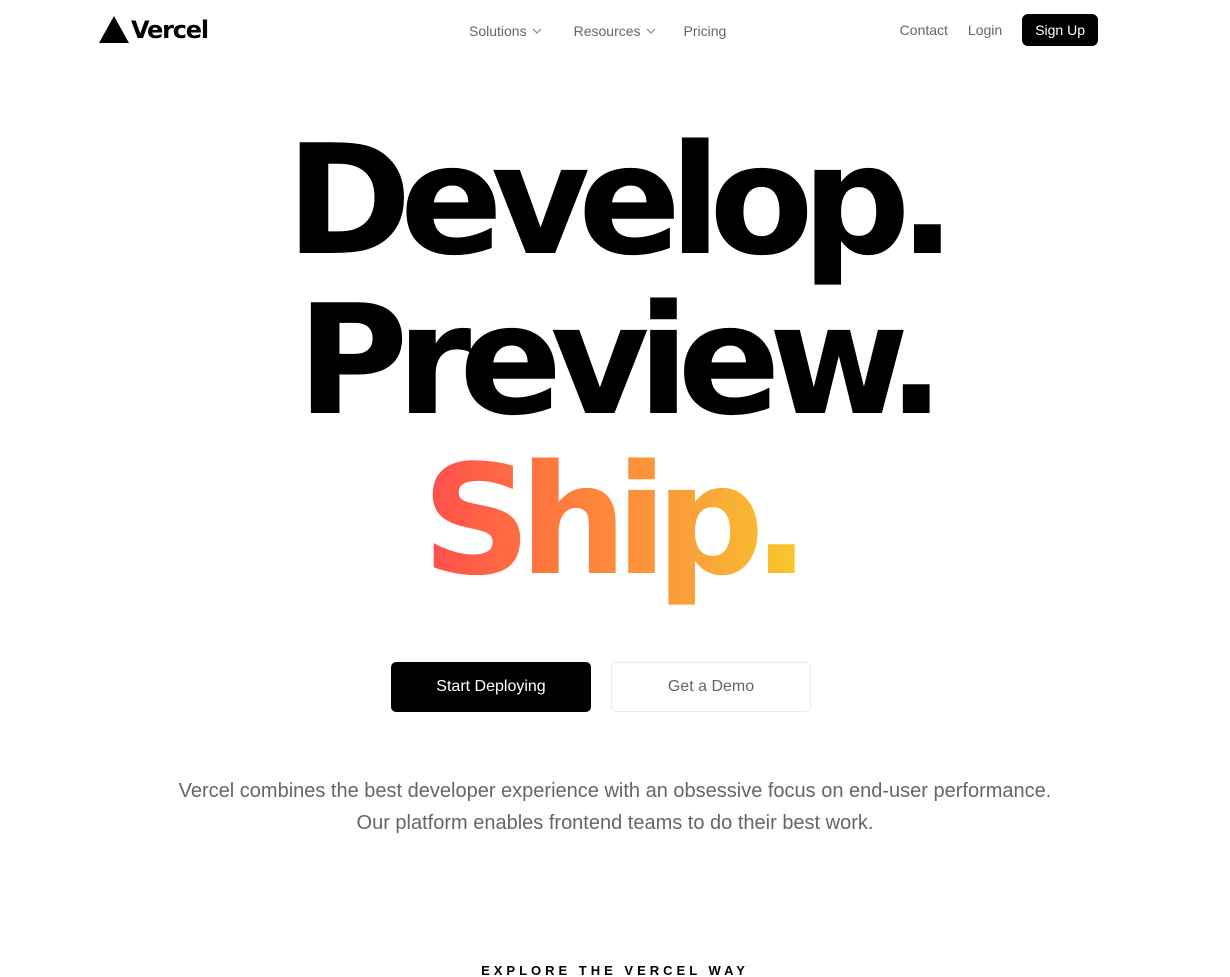 This screenshot has width=1230, height=977. What do you see at coordinates (620, 360) in the screenshot?
I see `hero-preview: Preview.` at bounding box center [620, 360].